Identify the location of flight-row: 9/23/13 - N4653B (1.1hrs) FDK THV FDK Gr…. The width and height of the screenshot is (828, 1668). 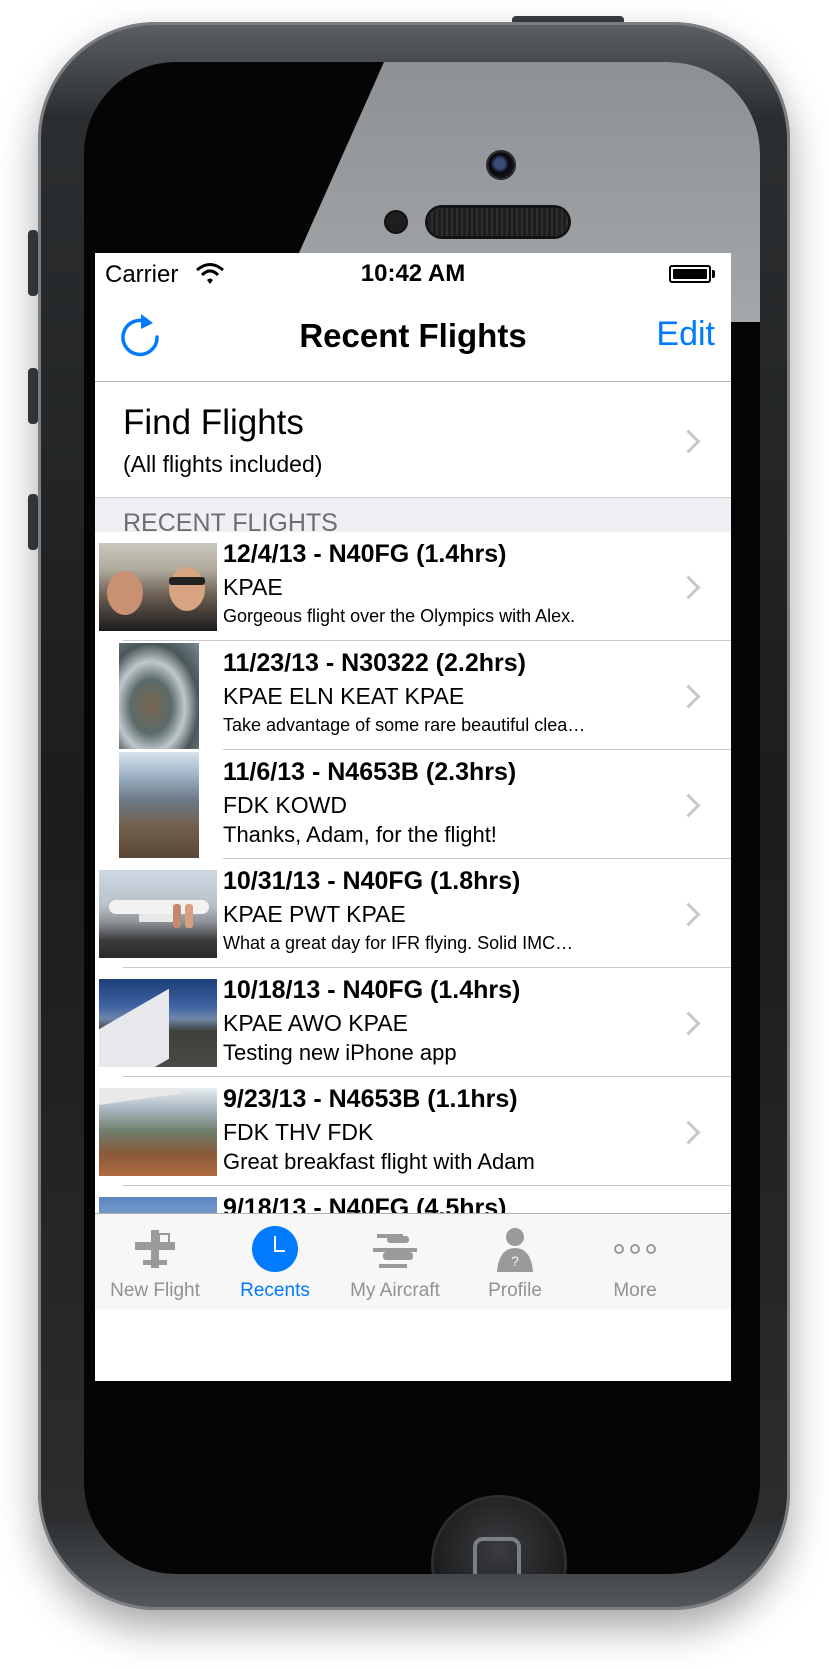
(413, 1131).